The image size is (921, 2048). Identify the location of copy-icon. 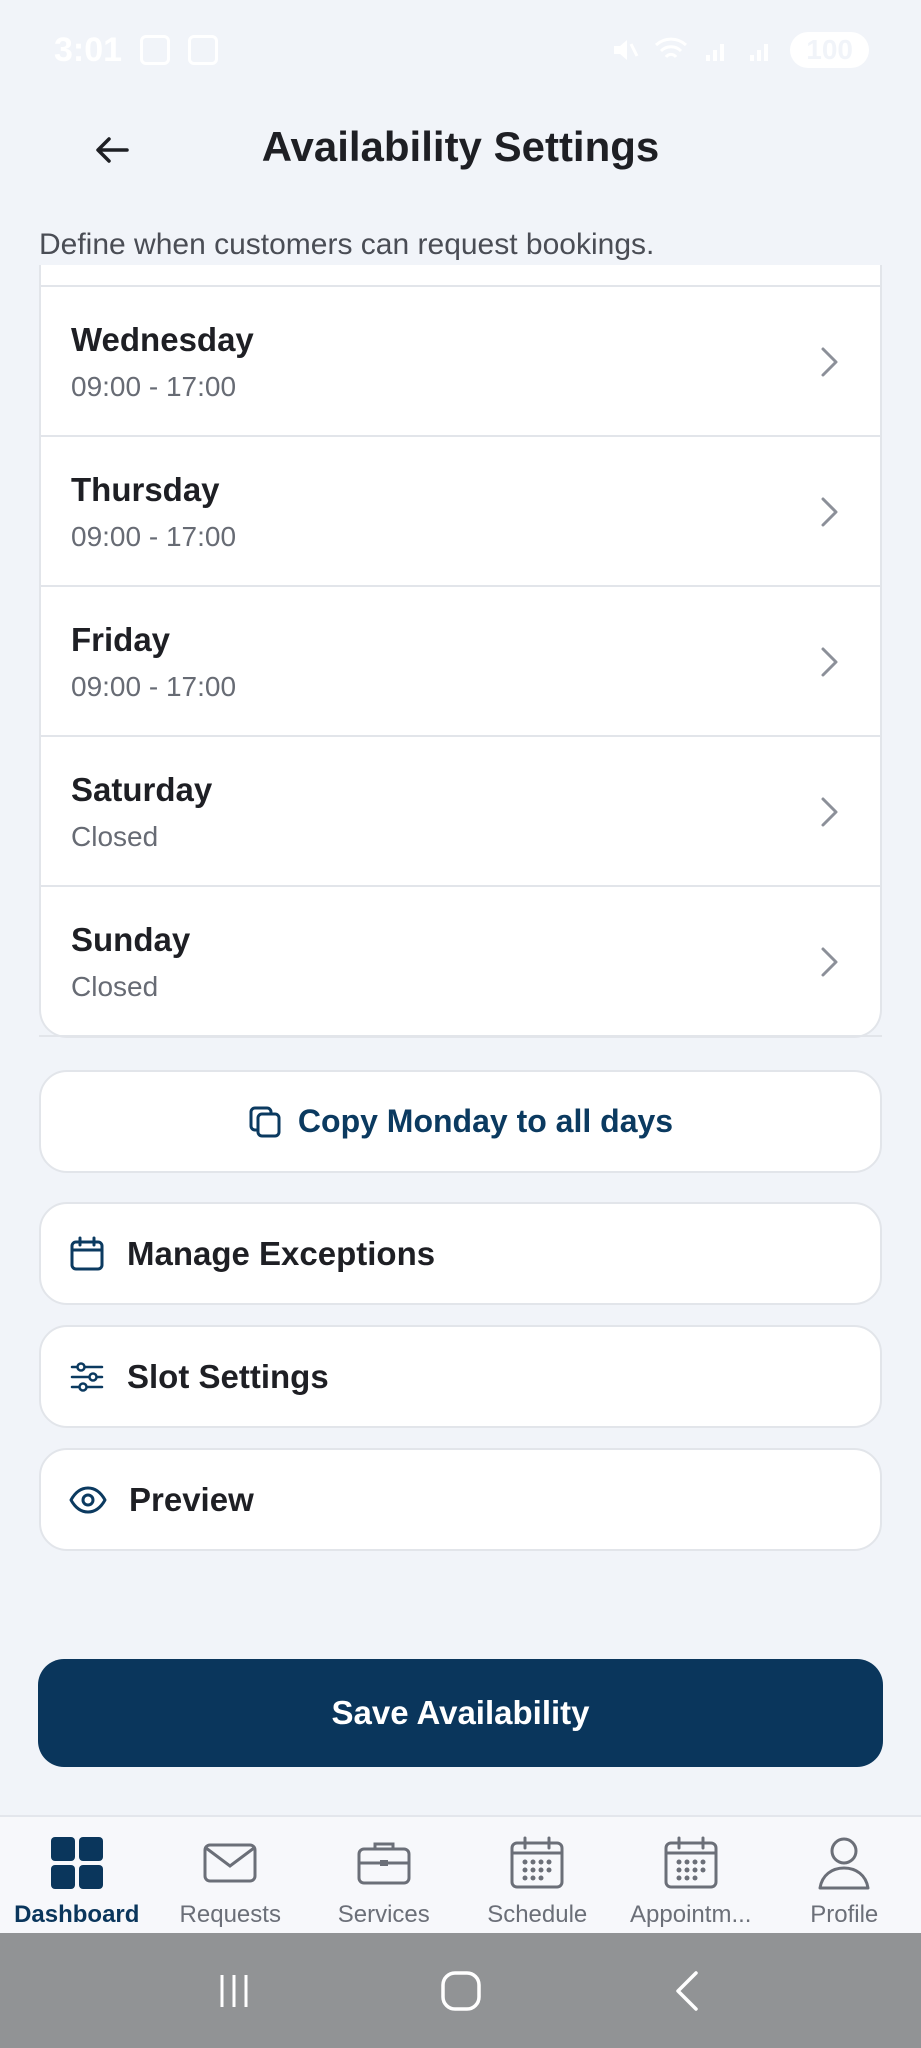
(265, 1121).